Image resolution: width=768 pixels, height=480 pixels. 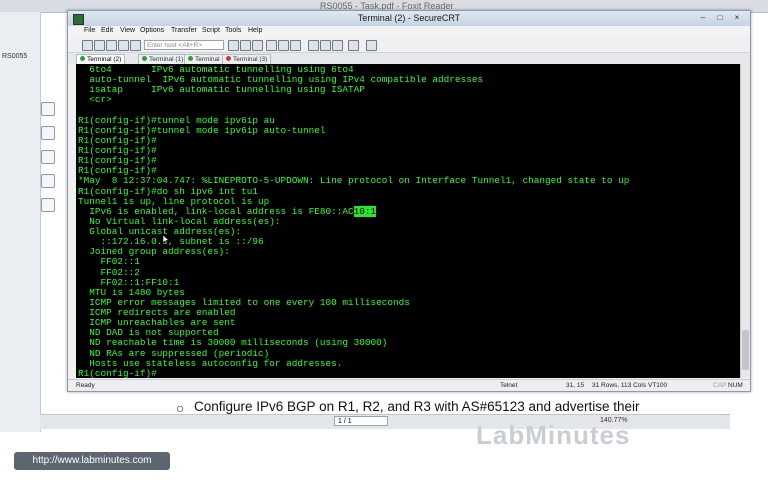 What do you see at coordinates (737, 18) in the screenshot?
I see `close-icon: ×` at bounding box center [737, 18].